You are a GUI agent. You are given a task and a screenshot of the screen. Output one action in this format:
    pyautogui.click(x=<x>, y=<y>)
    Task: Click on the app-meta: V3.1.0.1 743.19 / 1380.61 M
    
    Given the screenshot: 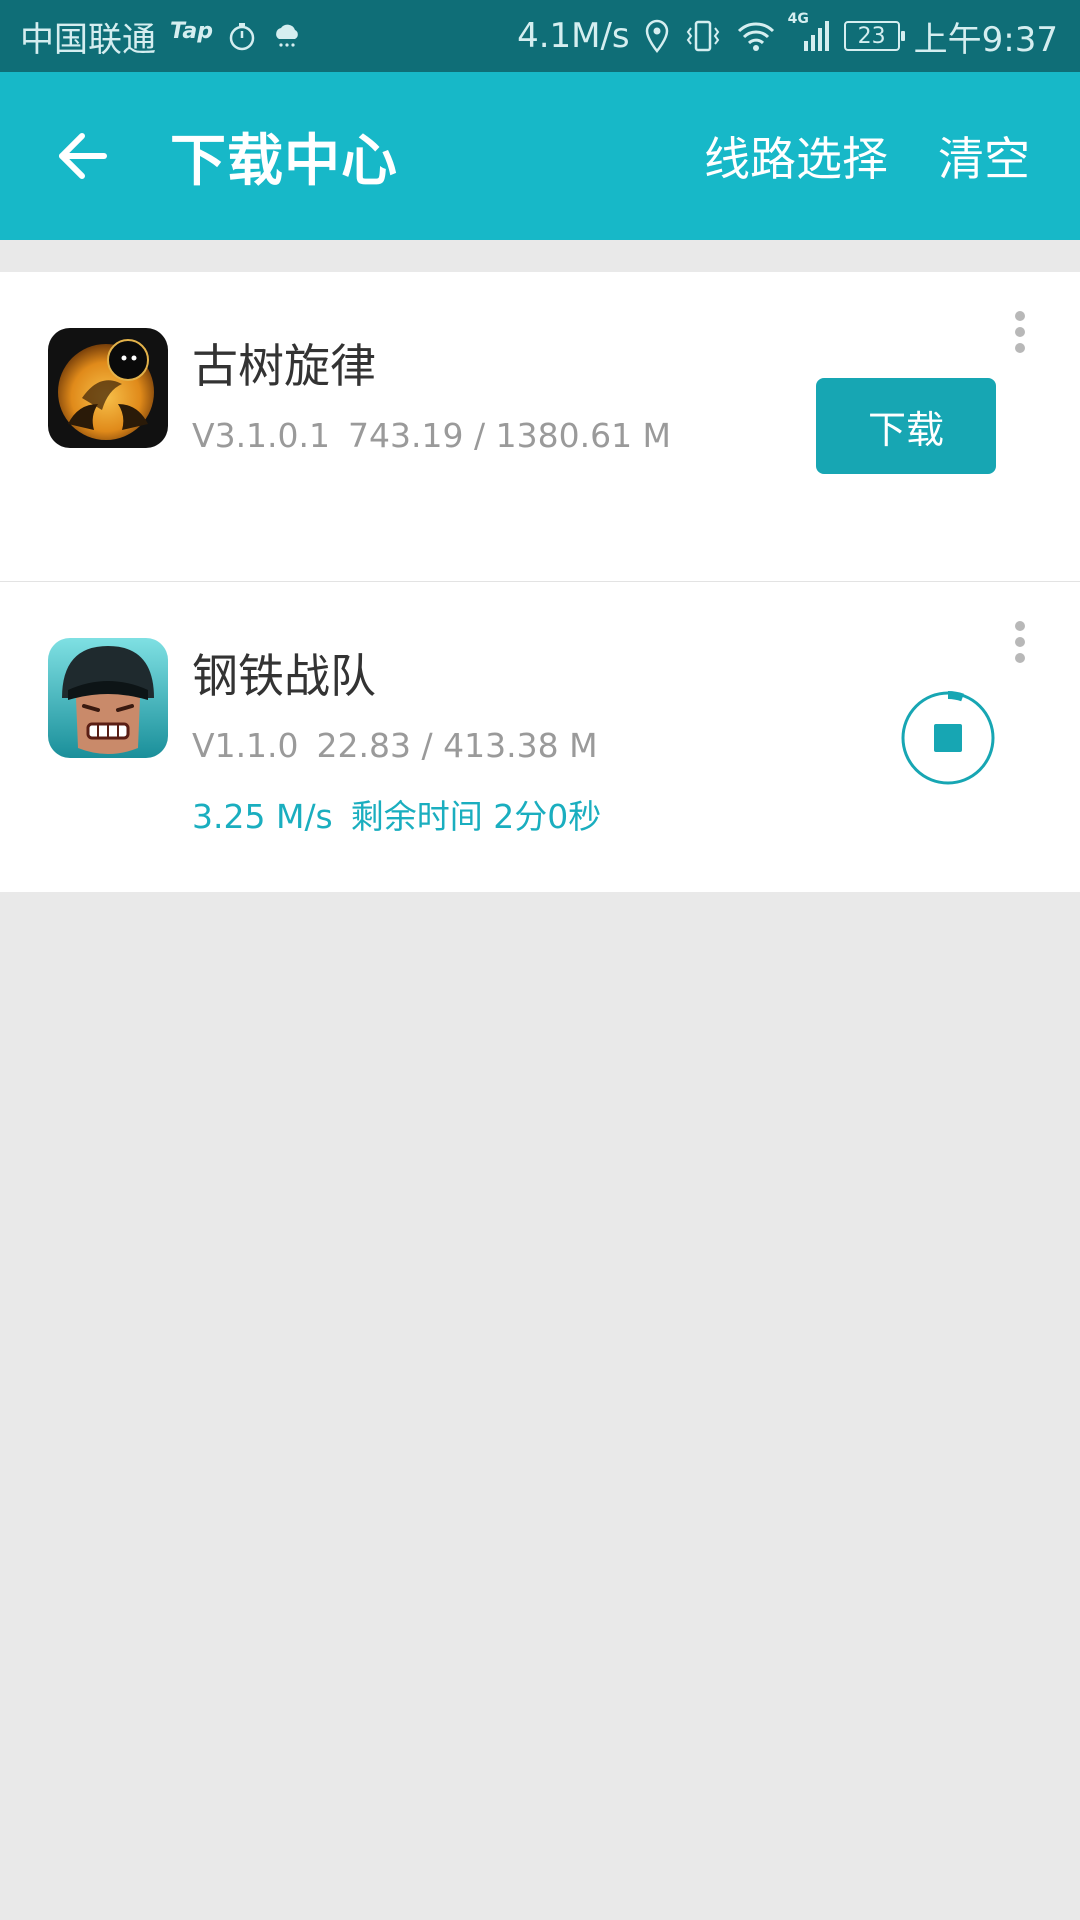 What is the action you would take?
    pyautogui.click(x=431, y=435)
    